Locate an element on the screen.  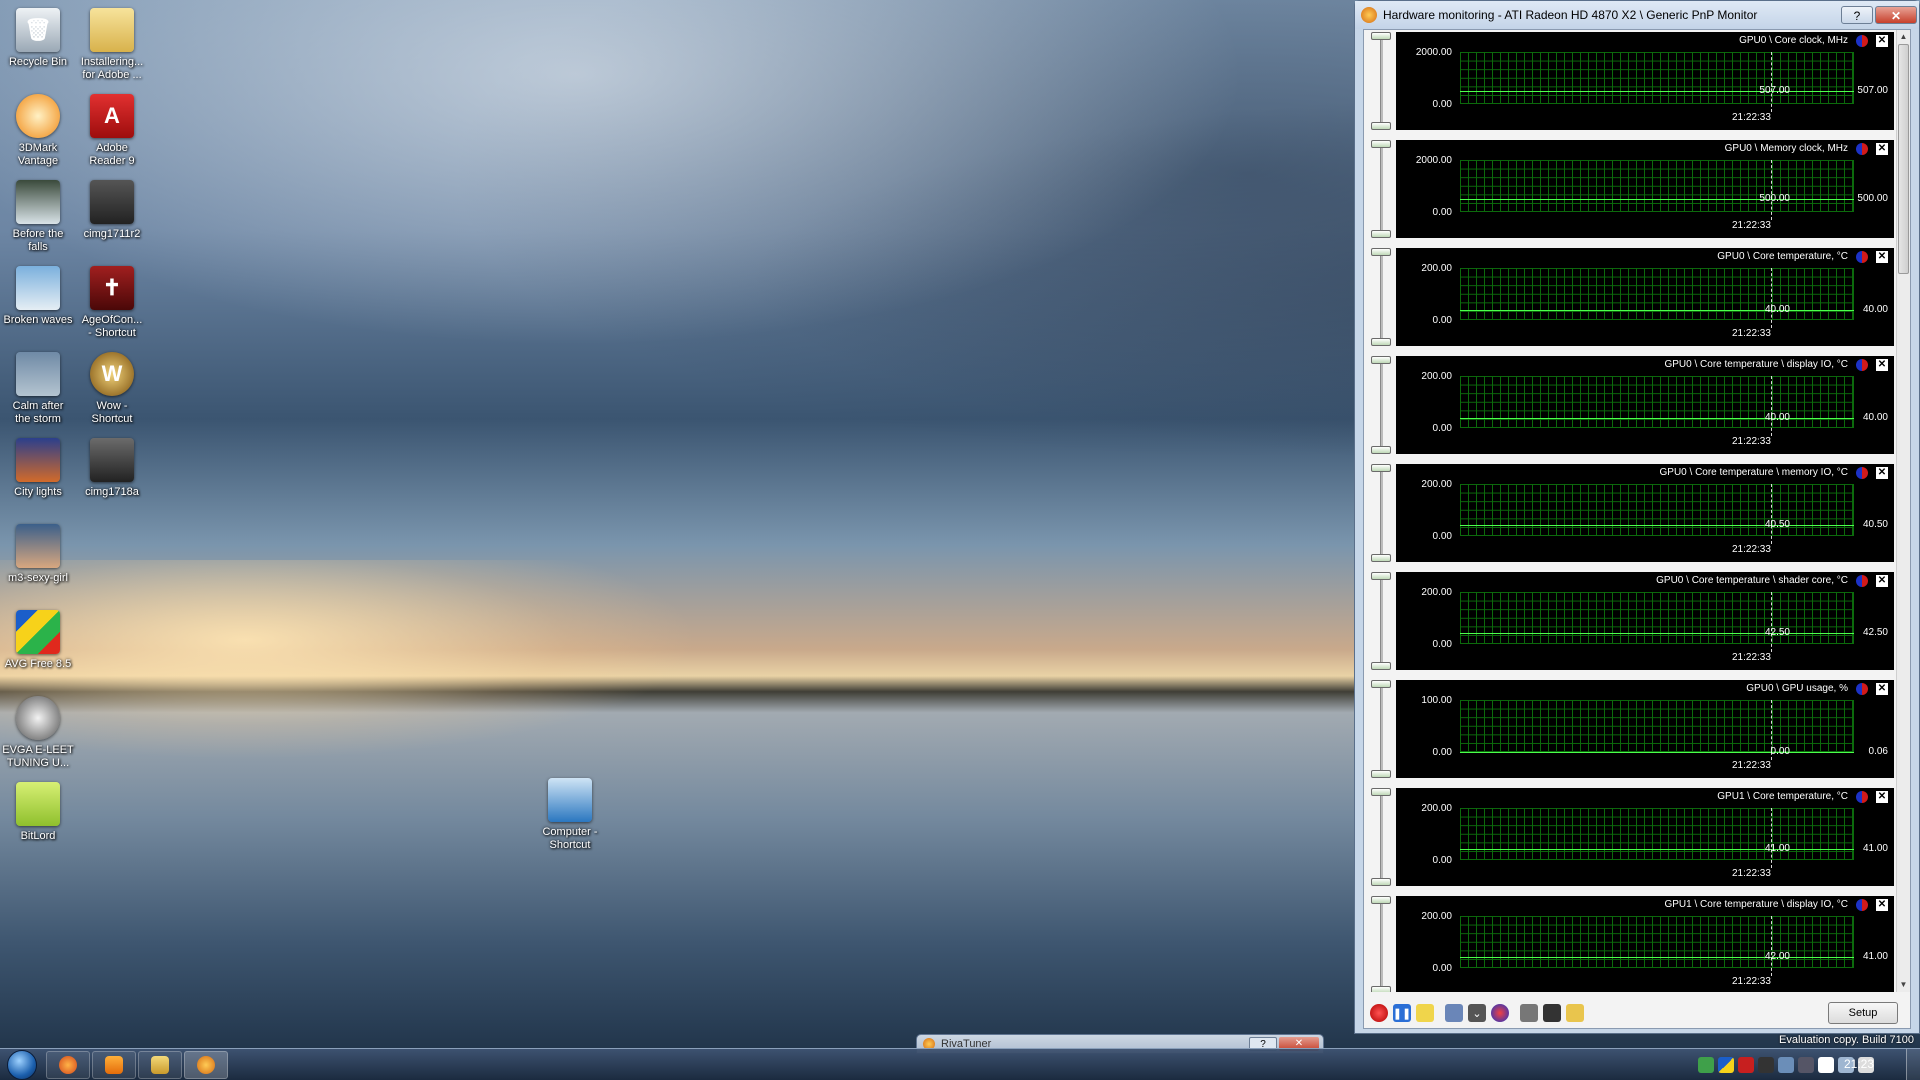
taskbar-clock: 21:23 is located at coordinates (1859, 1064).